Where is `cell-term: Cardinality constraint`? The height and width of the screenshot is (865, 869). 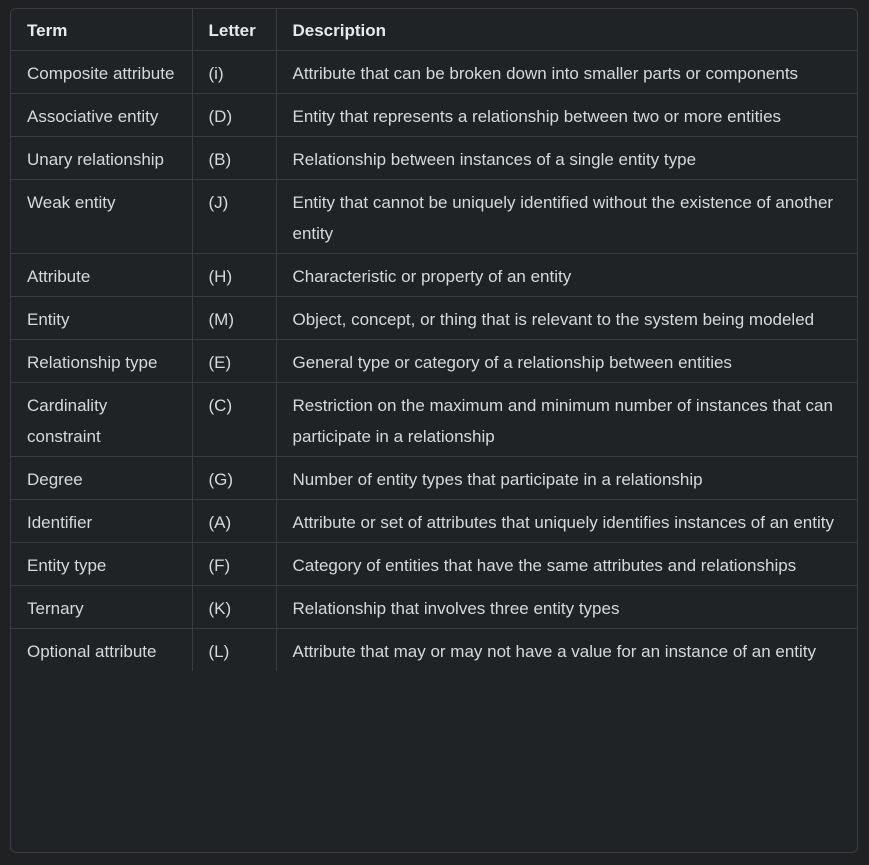
cell-term: Cardinality constraint is located at coordinates (102, 419).